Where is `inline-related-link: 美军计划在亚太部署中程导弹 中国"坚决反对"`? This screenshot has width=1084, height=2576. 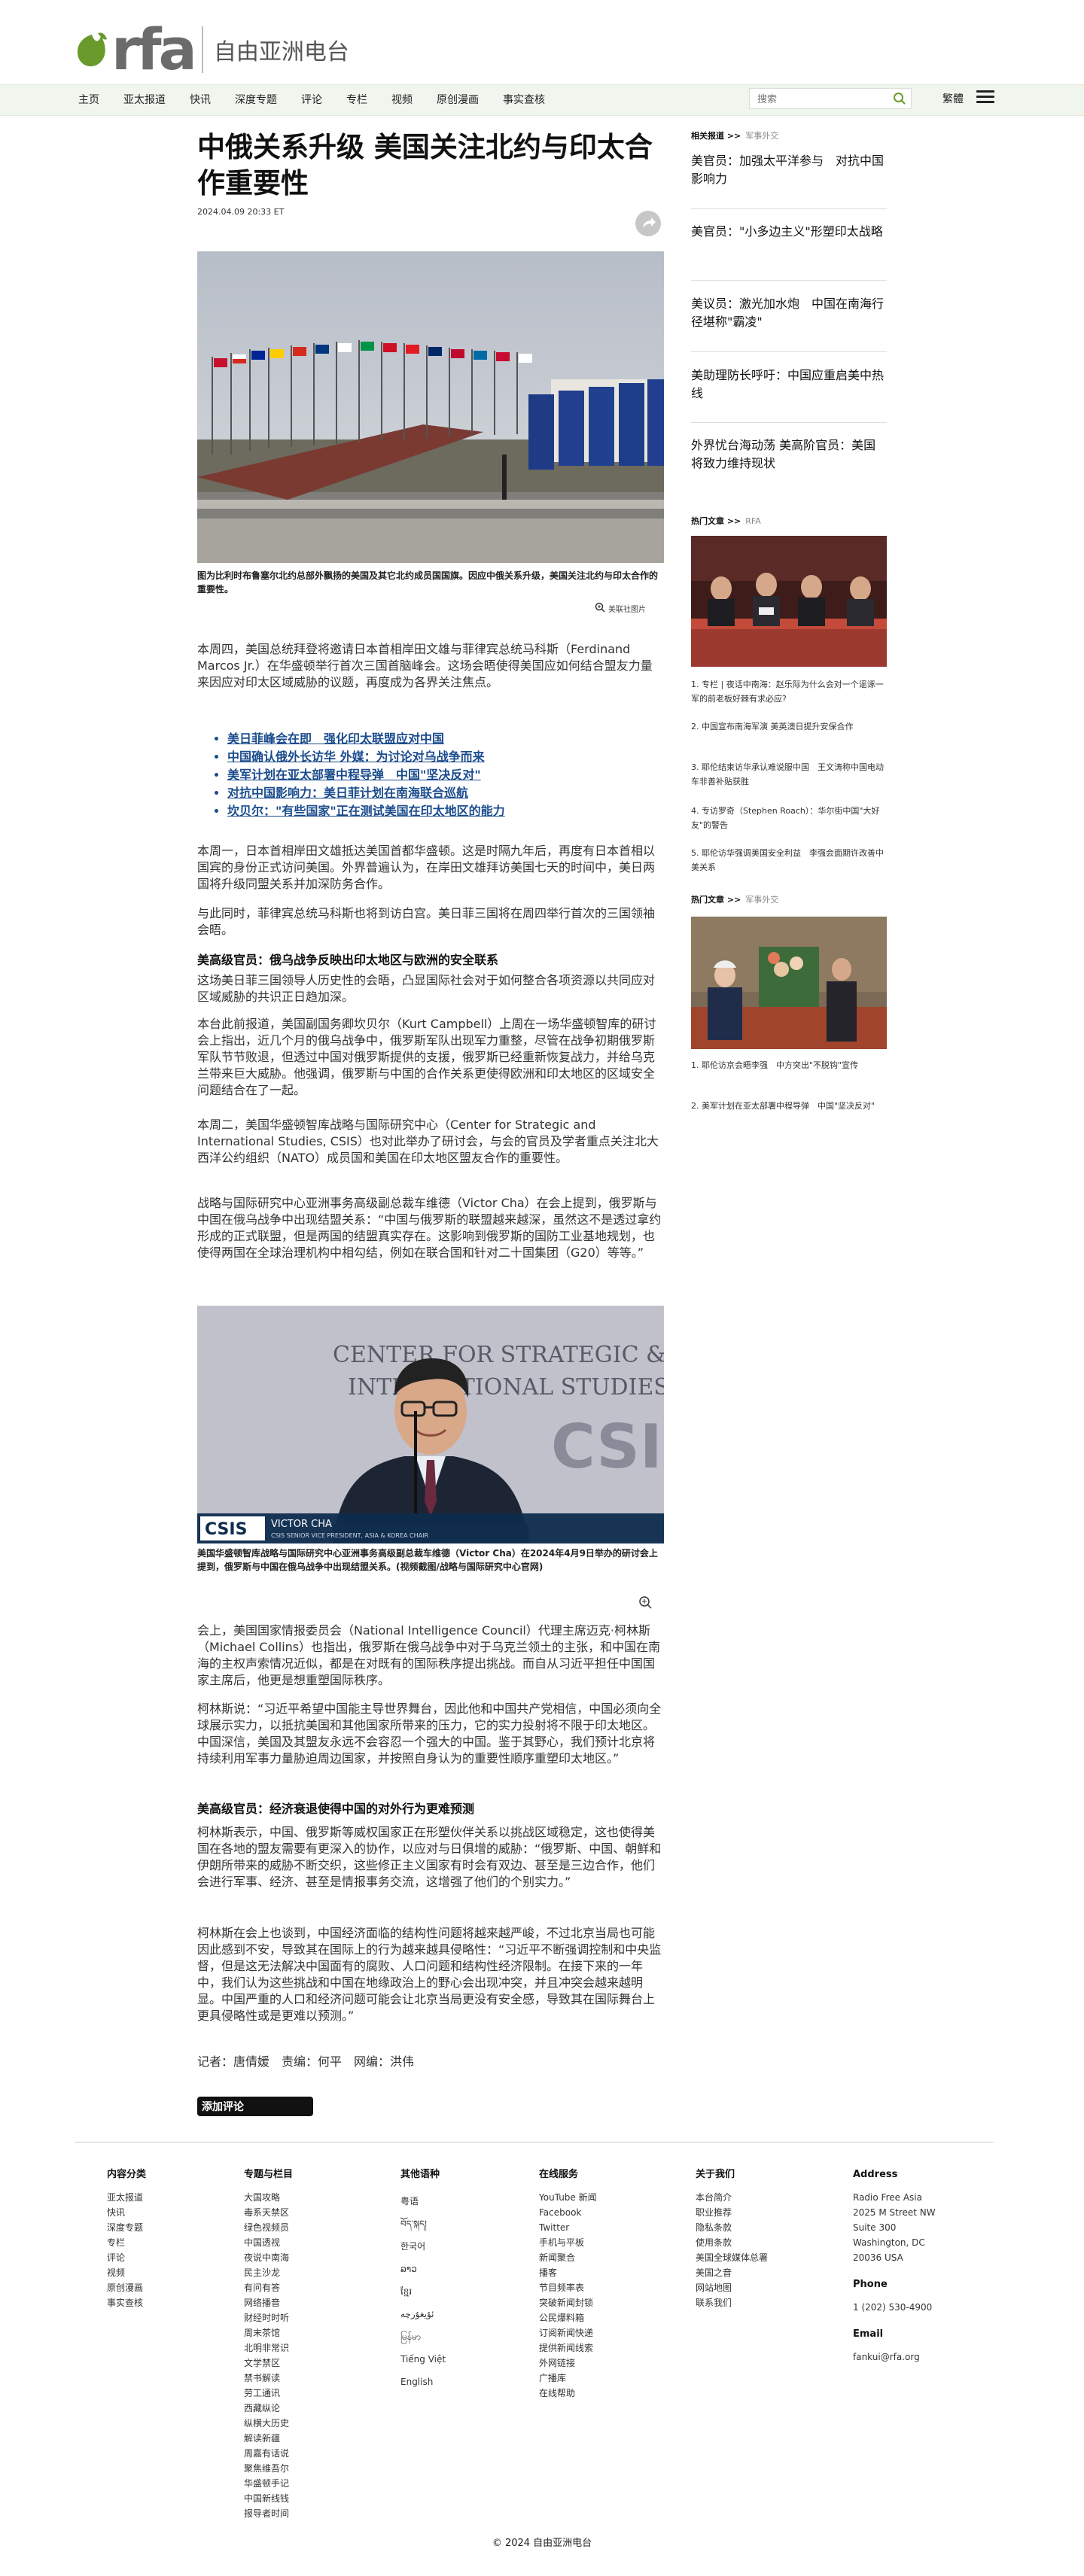 inline-related-link: 美军计划在亚太部署中程导弹 中国"坚决反对" is located at coordinates (366, 775).